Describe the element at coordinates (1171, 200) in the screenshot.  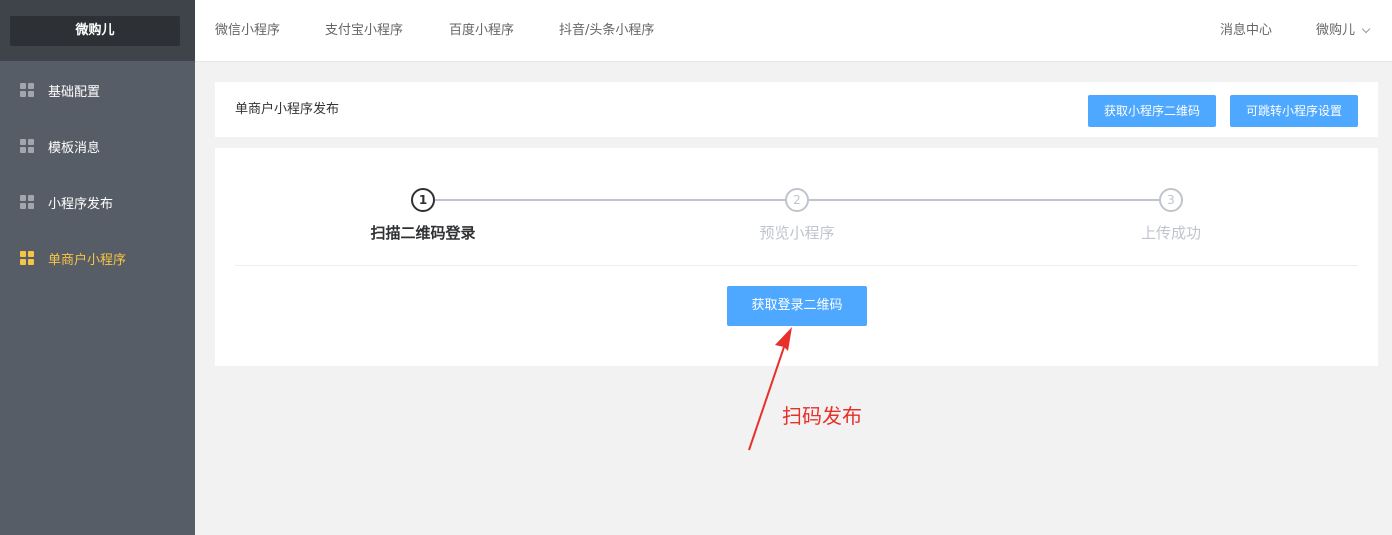
I see `step-3-number: 3` at that location.